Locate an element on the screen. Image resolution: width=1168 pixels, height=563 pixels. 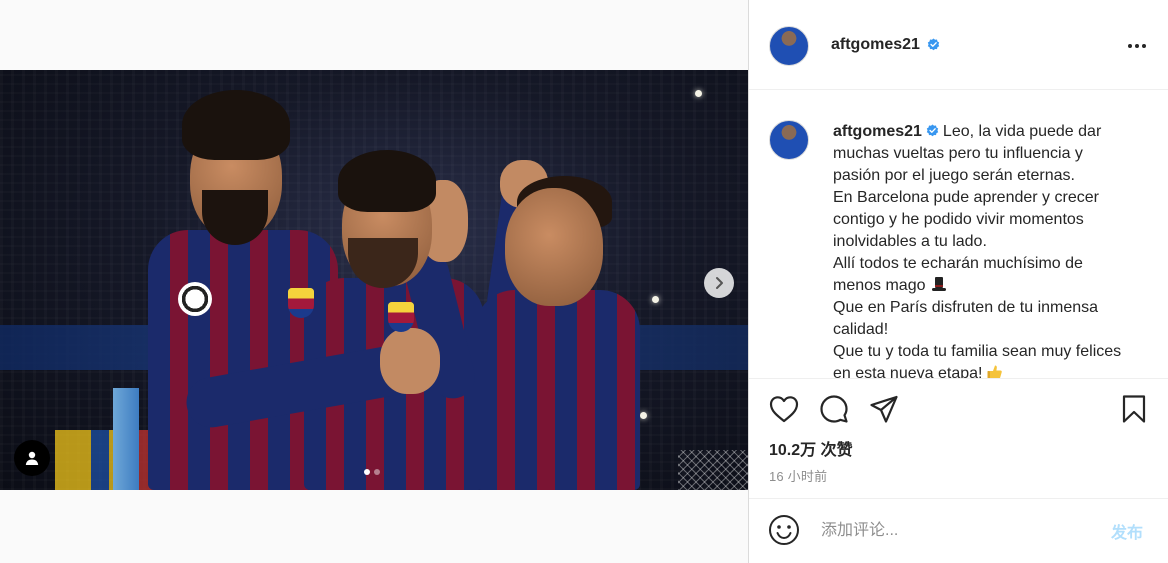
player-hair is located at coordinates (387, 181).